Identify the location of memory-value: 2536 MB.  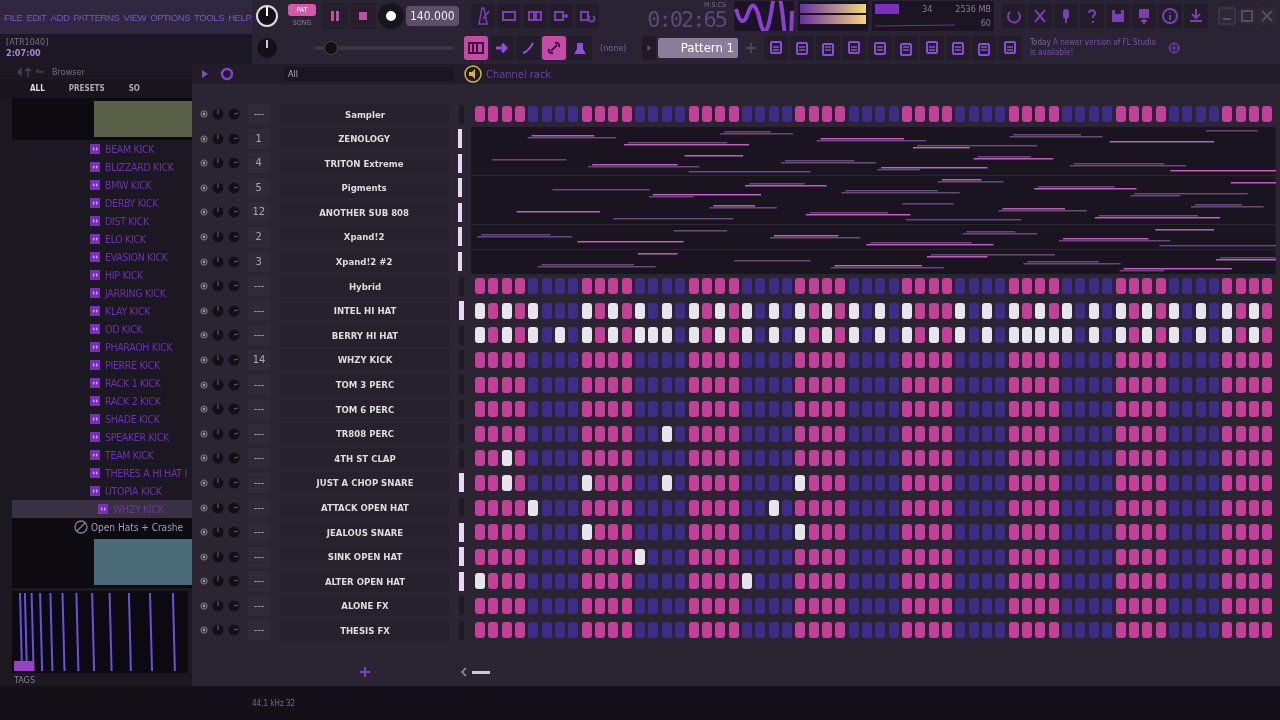
(973, 9).